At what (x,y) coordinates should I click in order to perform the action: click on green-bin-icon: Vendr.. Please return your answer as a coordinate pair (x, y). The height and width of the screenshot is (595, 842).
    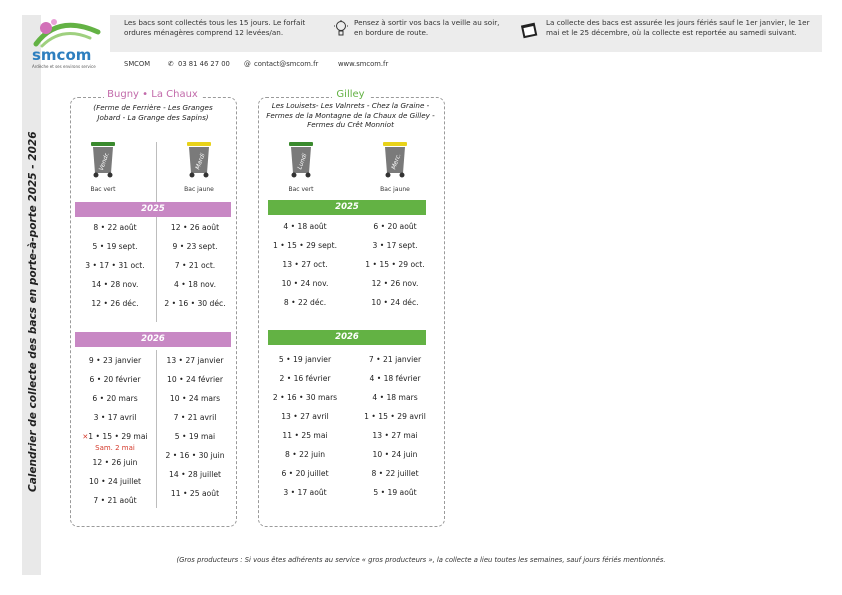
    Looking at the image, I should click on (103, 160).